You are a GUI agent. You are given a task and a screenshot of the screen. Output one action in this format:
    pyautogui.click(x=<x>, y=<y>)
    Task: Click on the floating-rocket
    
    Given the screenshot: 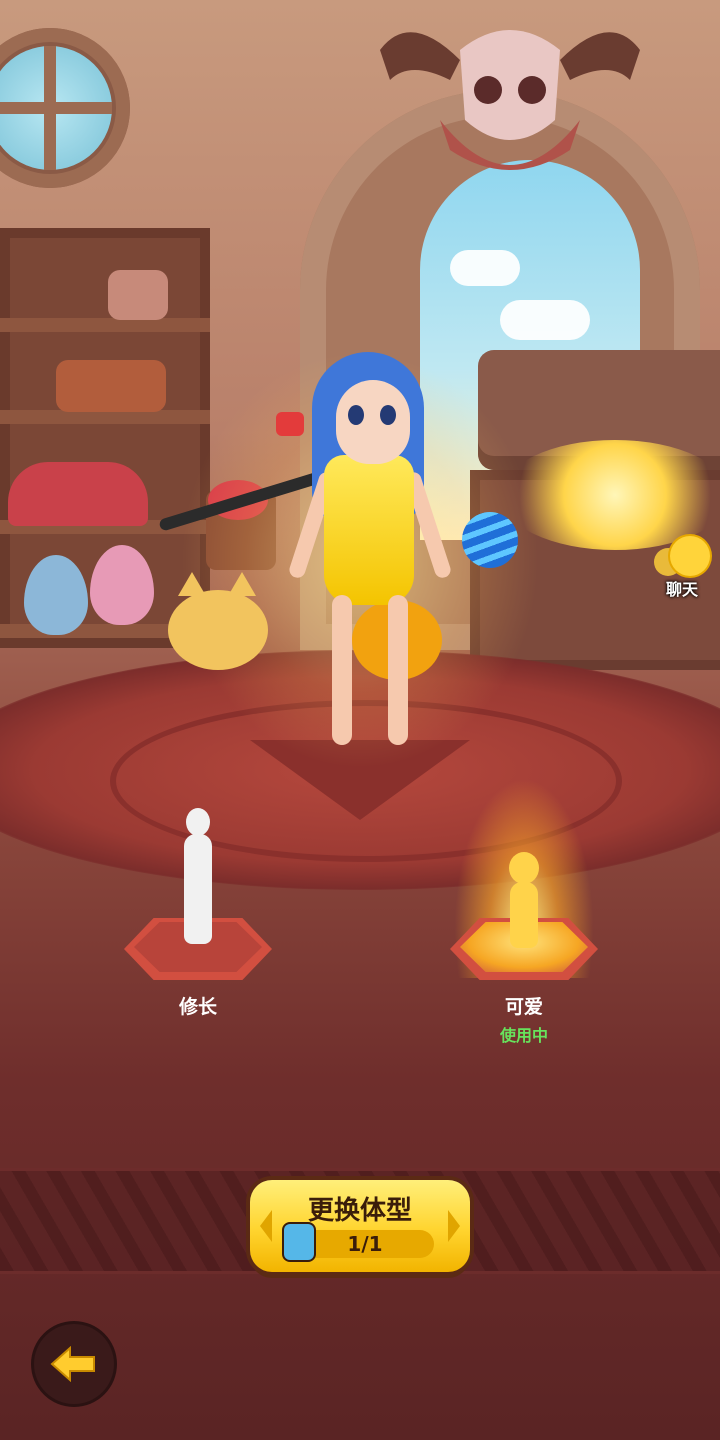 What is the action you would take?
    pyautogui.click(x=290, y=424)
    